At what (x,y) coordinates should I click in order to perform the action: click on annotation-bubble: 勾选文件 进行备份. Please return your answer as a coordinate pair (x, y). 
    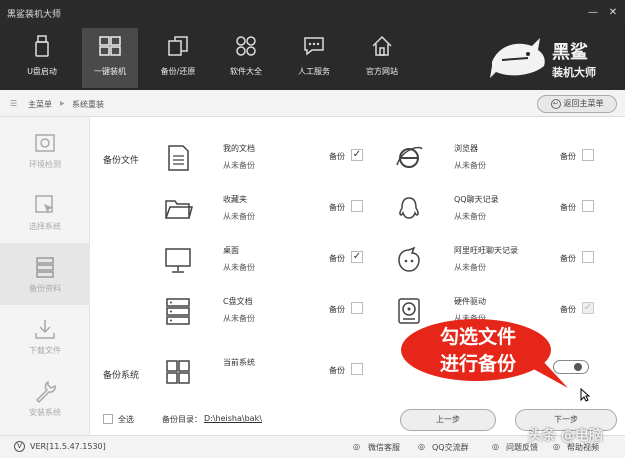
    Looking at the image, I should click on (484, 352).